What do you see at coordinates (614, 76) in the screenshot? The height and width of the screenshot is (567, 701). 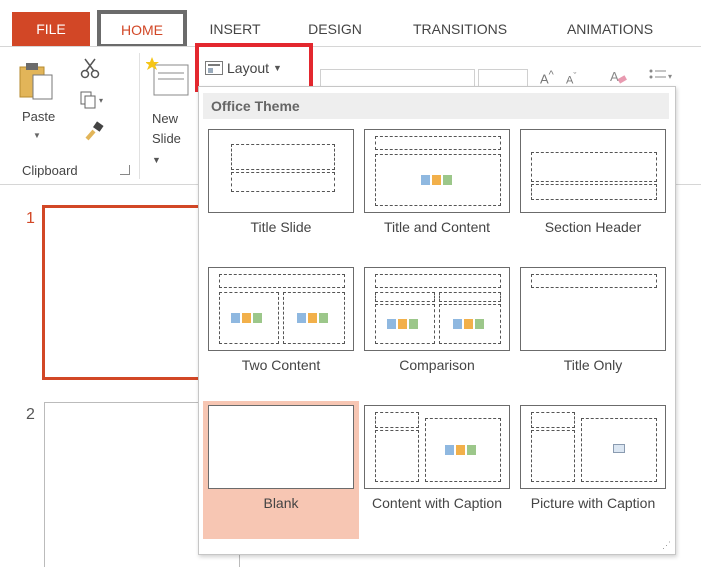 I see `svg-text: A` at bounding box center [614, 76].